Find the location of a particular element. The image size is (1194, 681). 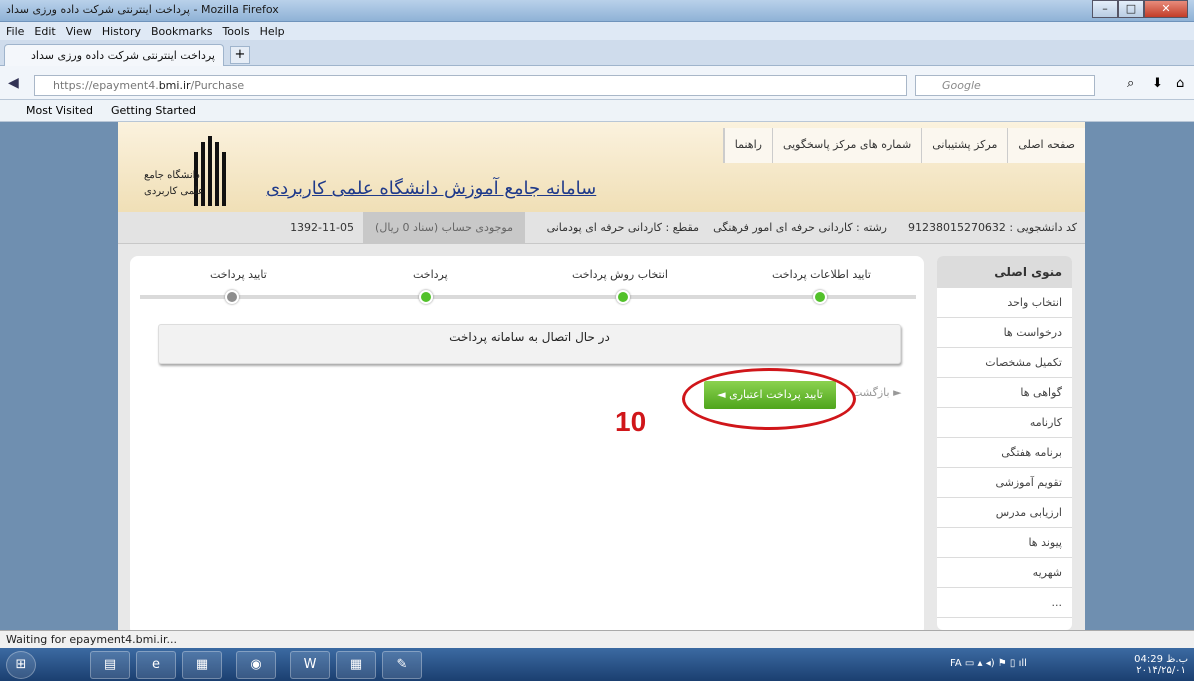

sidebar-item-links: پیوند ها is located at coordinates (1004, 543).